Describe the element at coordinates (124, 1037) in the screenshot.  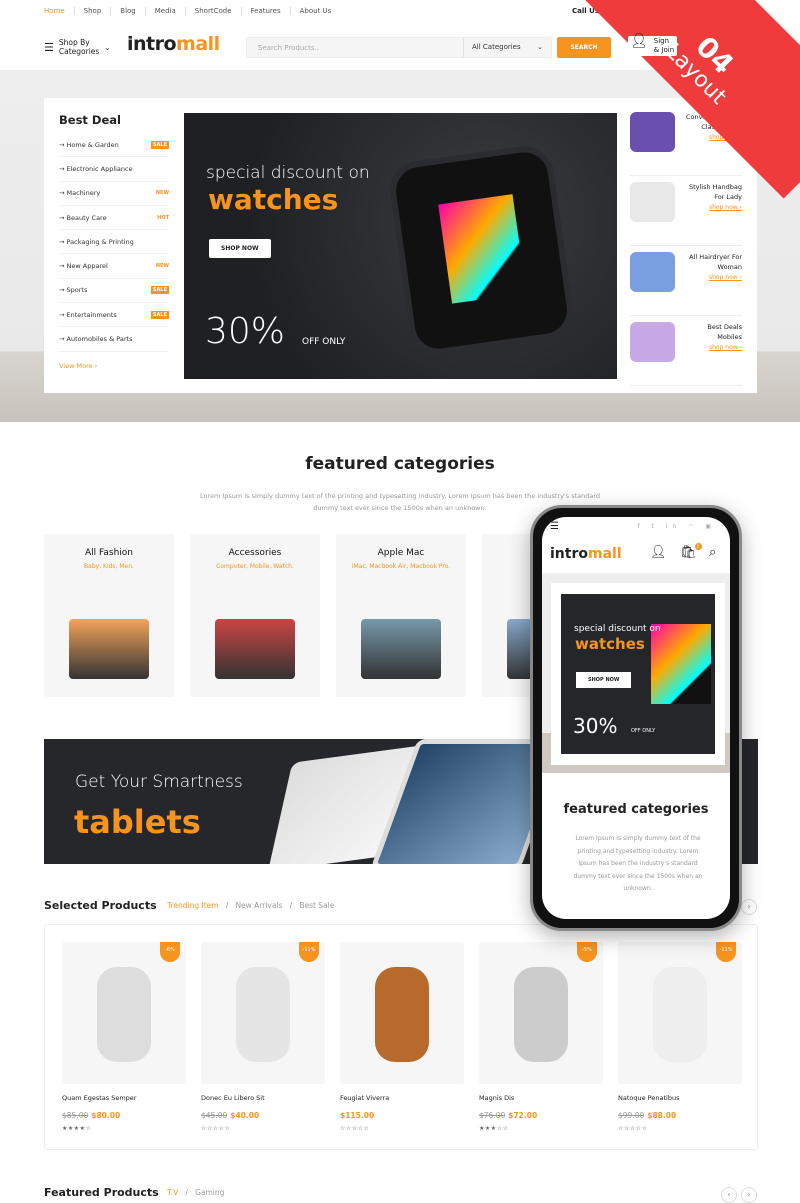
I see `product-card: -6% Quam Egestas Semper $85.00 $80.00 ★★★★☆` at that location.